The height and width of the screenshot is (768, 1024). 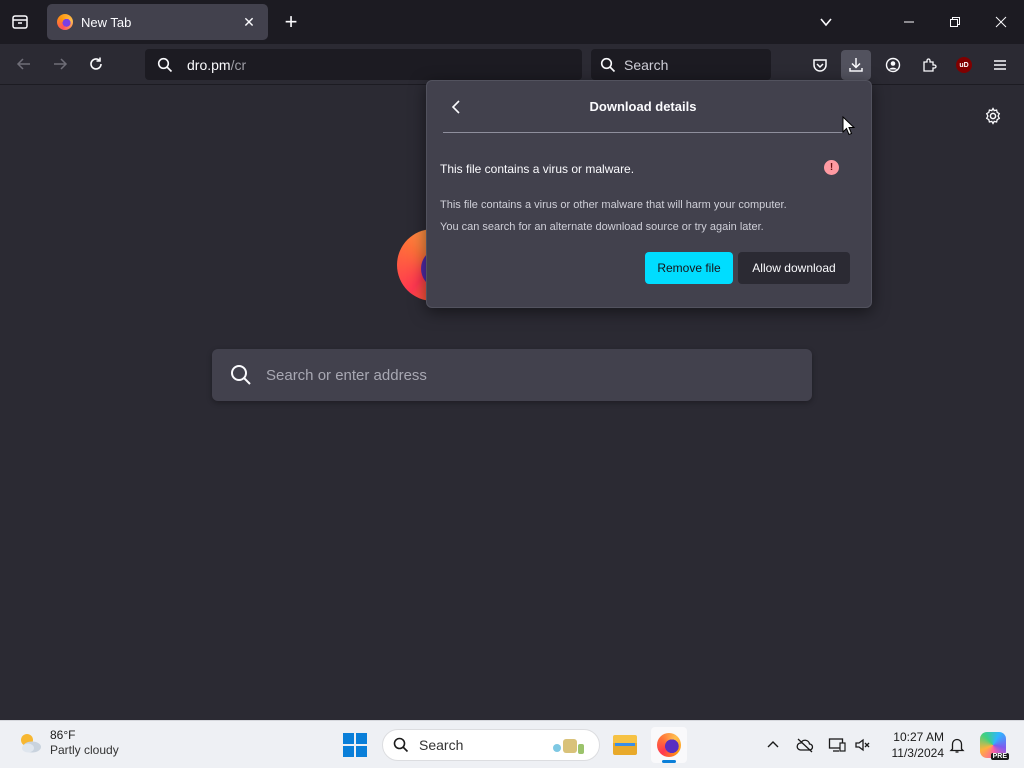 I want to click on panel-header: Download details, so click(x=643, y=107).